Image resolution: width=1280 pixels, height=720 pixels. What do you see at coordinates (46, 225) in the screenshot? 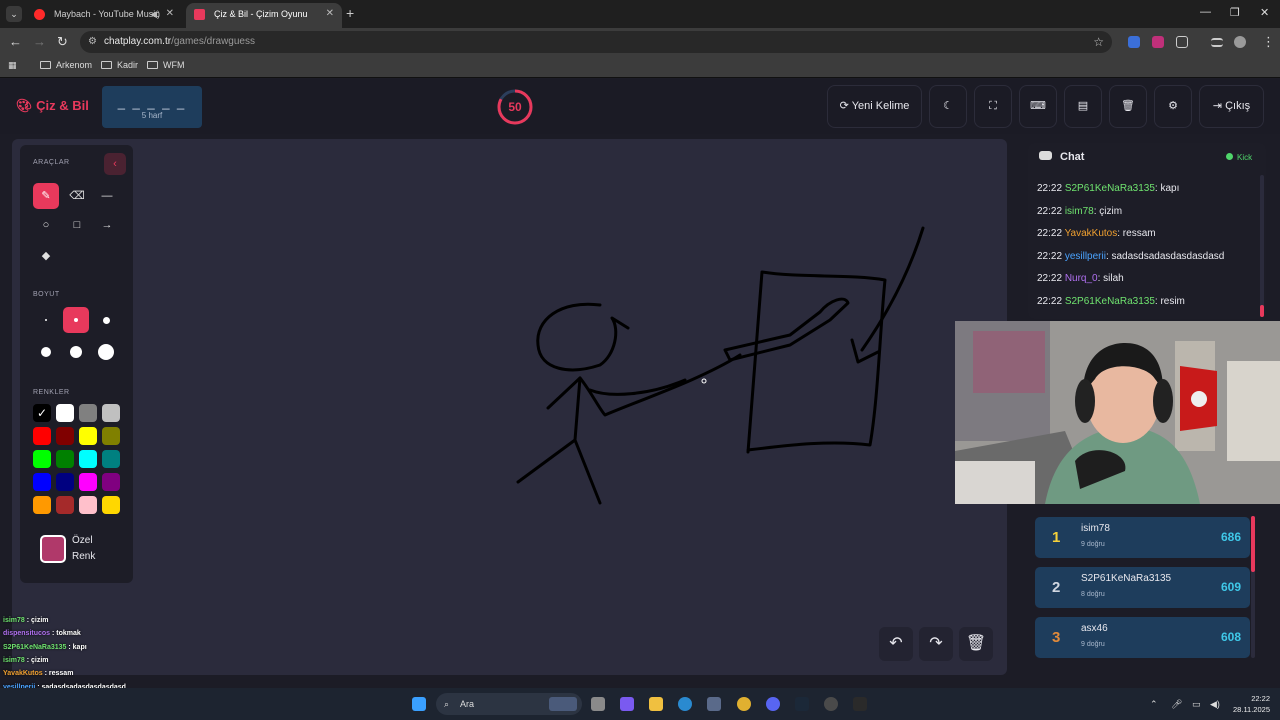
I see `circle-tool: ○` at bounding box center [46, 225].